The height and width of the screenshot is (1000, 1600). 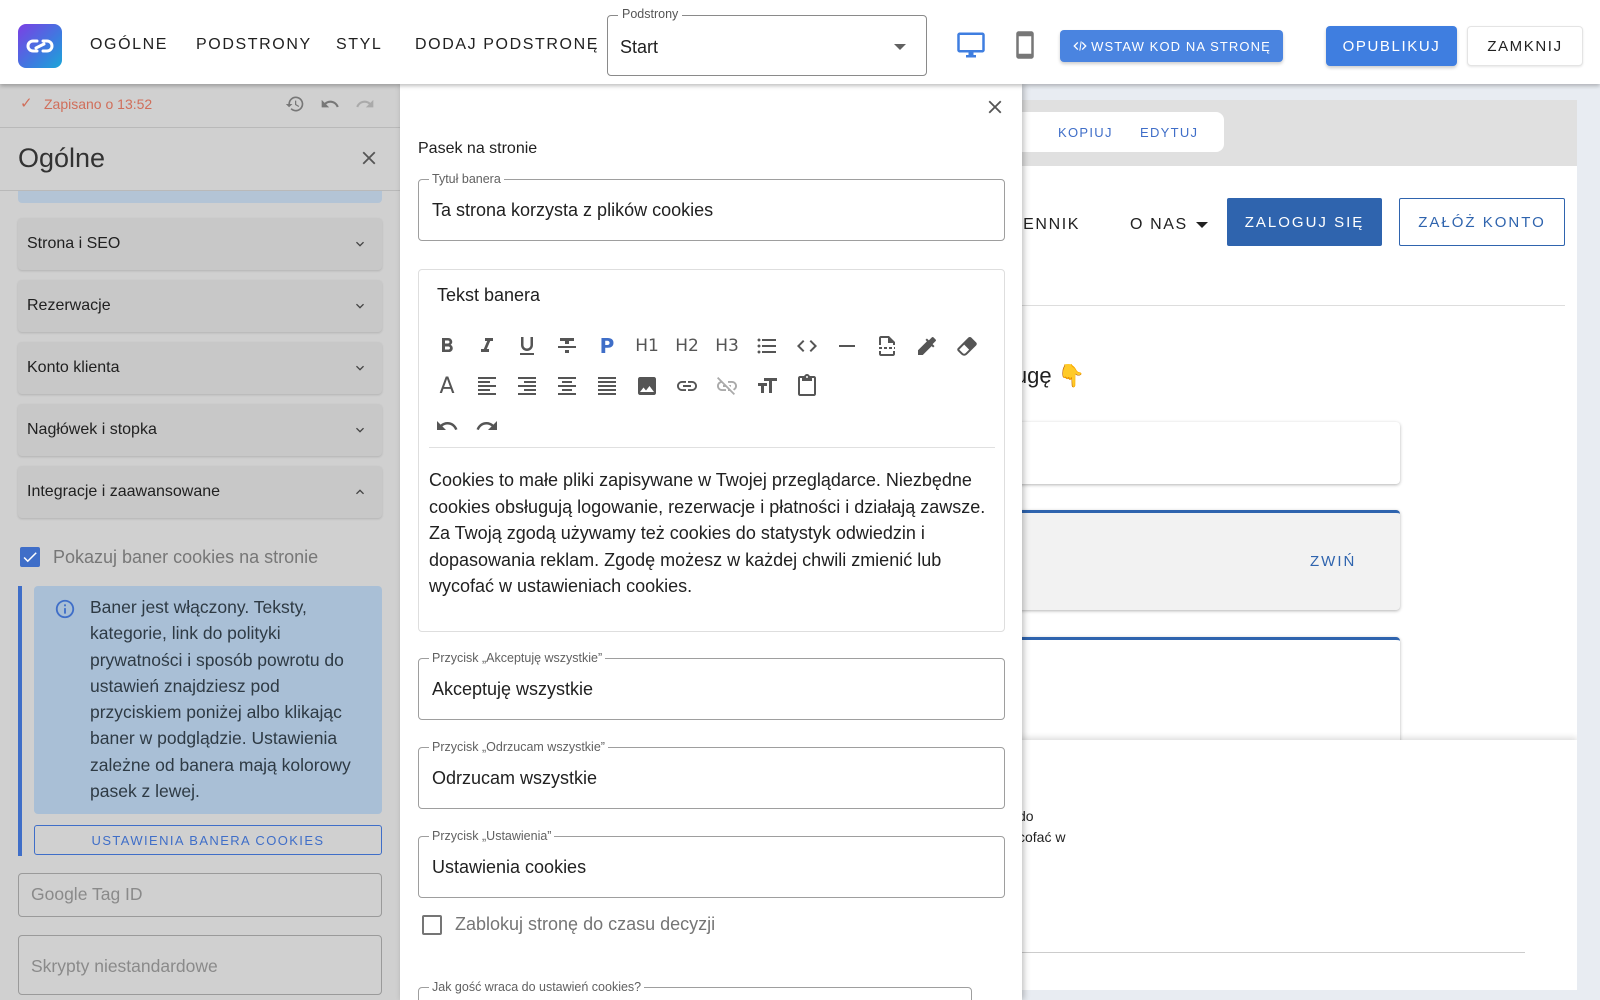 I want to click on settings-button-text-field: Przycisk „Ustawienia” Ustawienia cookies, so click(x=711, y=863).